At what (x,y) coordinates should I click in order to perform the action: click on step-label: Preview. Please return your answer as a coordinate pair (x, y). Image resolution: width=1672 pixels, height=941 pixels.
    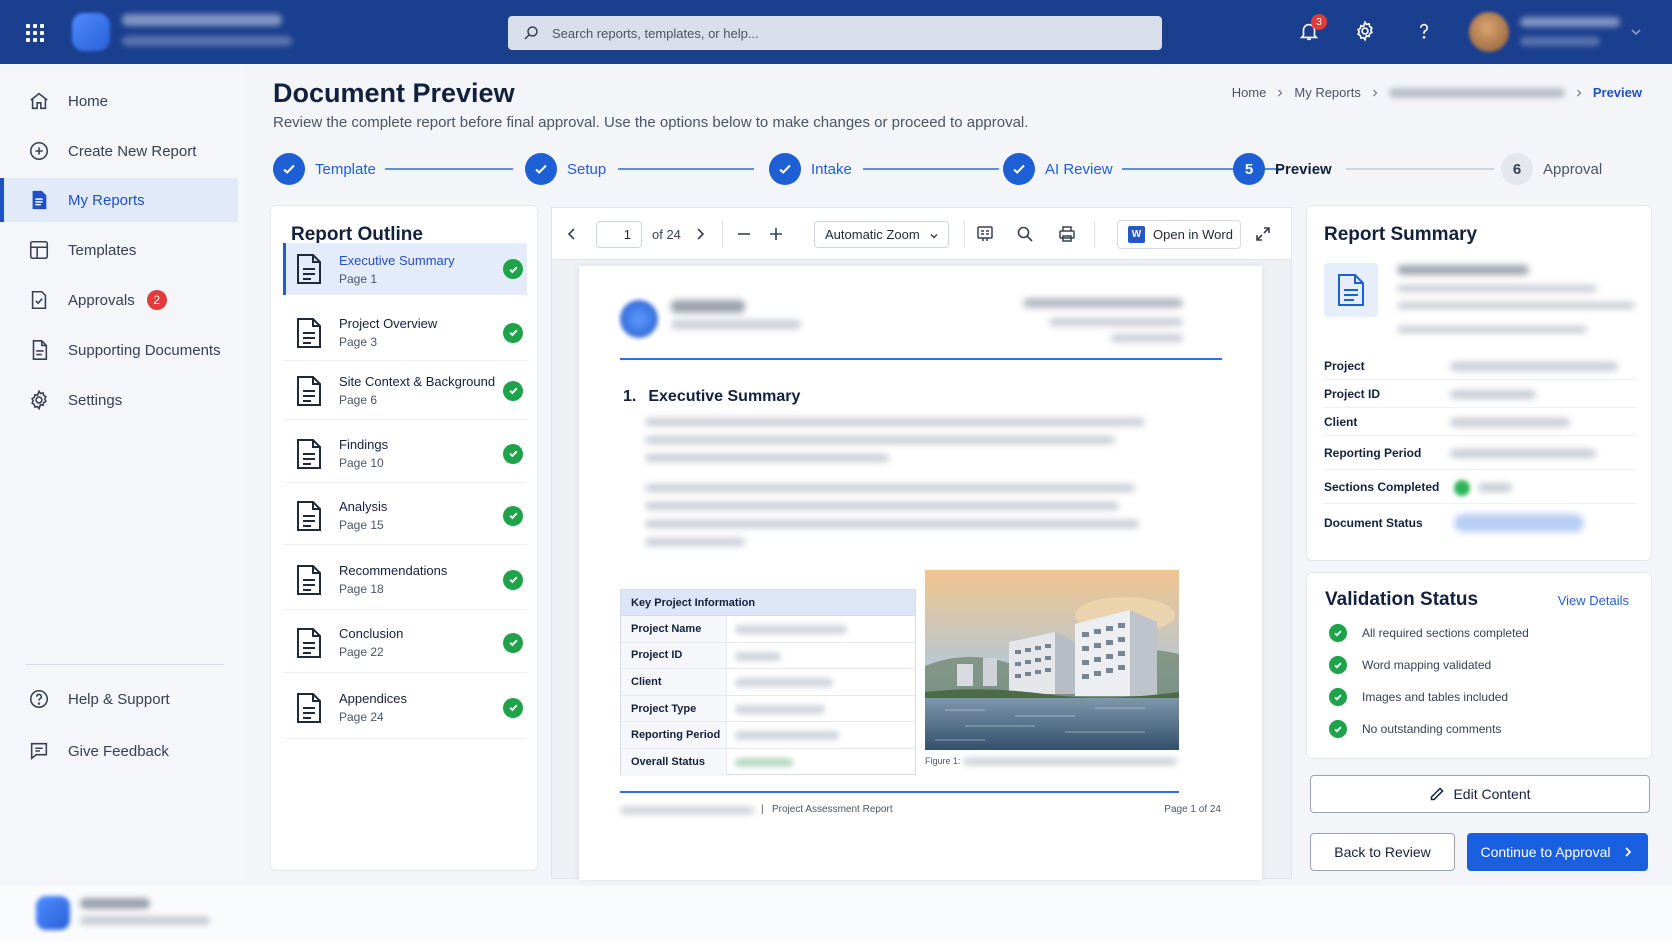
    Looking at the image, I should click on (1303, 169).